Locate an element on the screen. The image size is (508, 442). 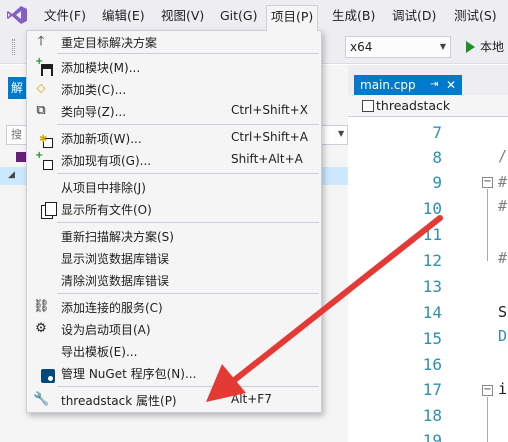
line-number: 14 is located at coordinates (432, 312).